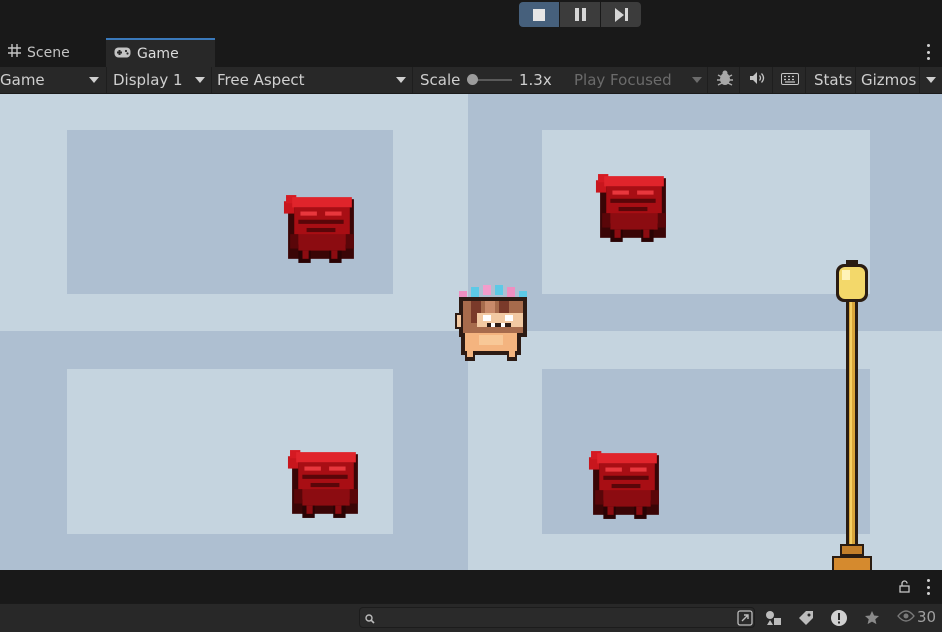 The image size is (942, 632). I want to click on view-mode-dropdown: Game, so click(53, 80).